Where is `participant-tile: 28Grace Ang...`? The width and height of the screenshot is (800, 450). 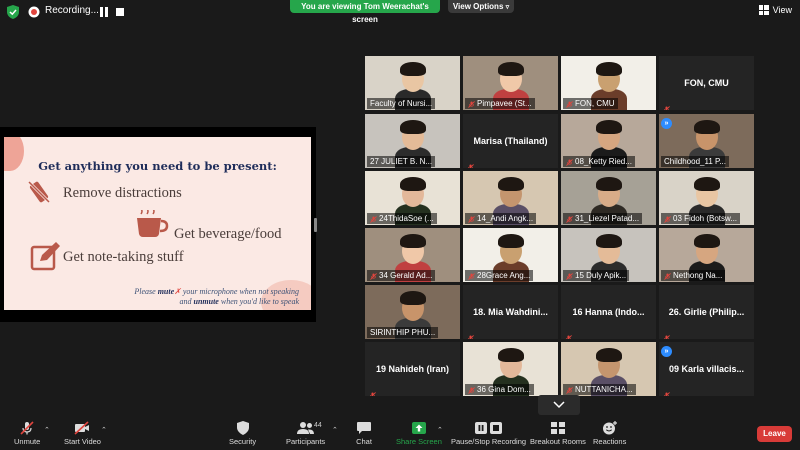 participant-tile: 28Grace Ang... is located at coordinates (510, 255).